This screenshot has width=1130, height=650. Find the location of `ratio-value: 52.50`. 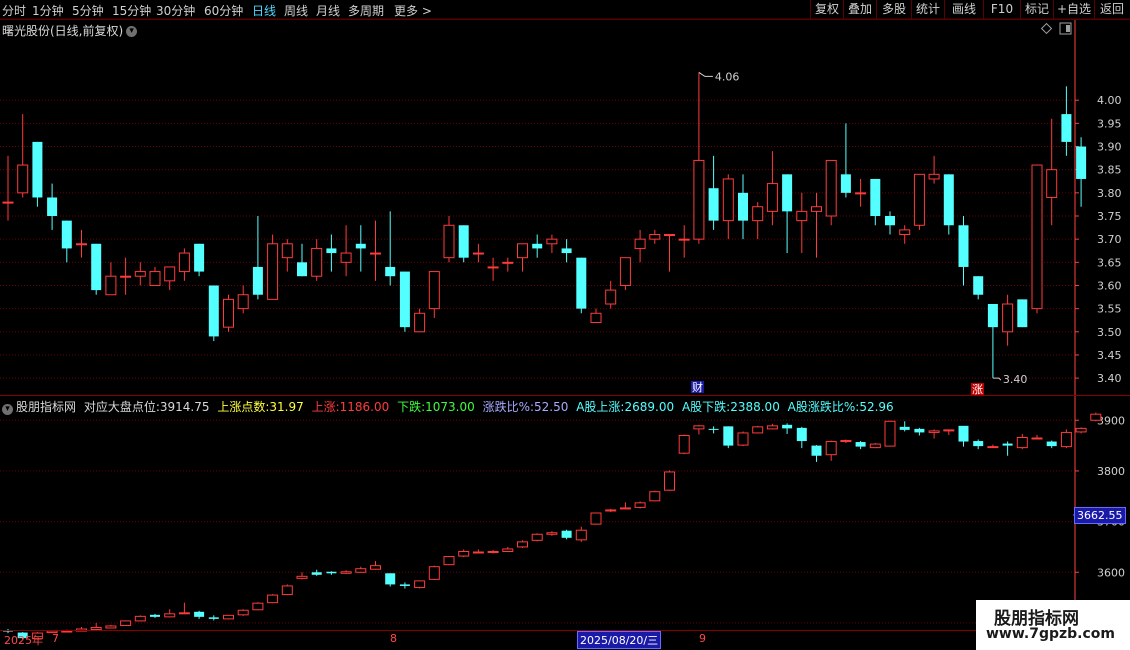

ratio-value: 52.50 is located at coordinates (551, 407).